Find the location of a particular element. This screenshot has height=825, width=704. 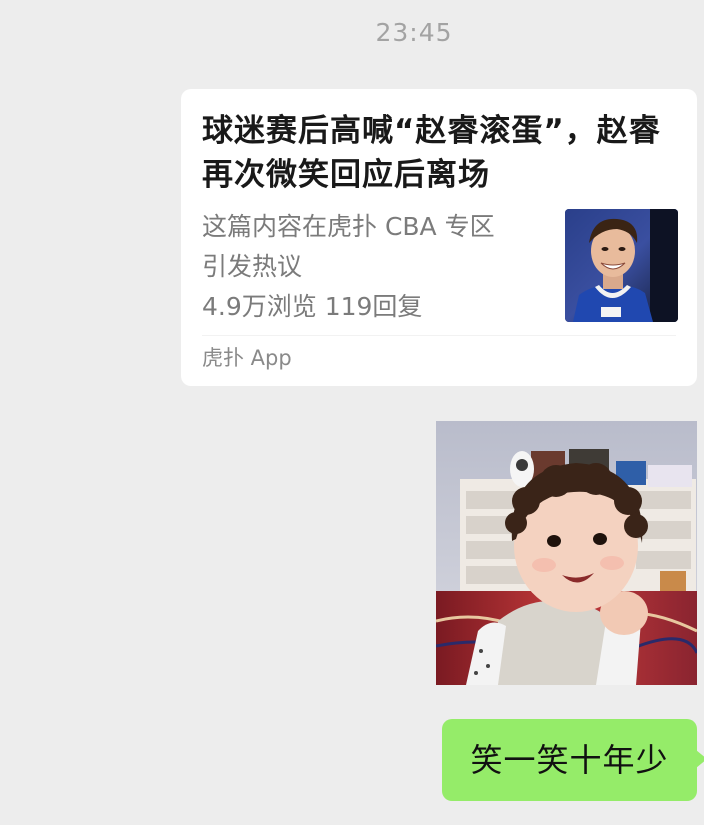

link-card-title: 球迷赛后高喊“赵睿滚蛋”，赵睿再次微笑回应后离场 is located at coordinates (431, 153).